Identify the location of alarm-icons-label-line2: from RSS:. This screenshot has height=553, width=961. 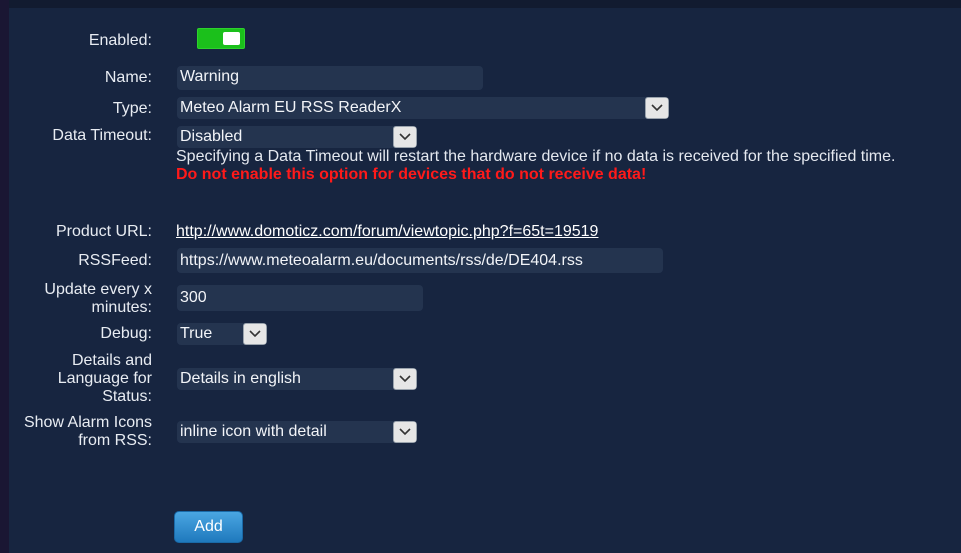
(115, 440).